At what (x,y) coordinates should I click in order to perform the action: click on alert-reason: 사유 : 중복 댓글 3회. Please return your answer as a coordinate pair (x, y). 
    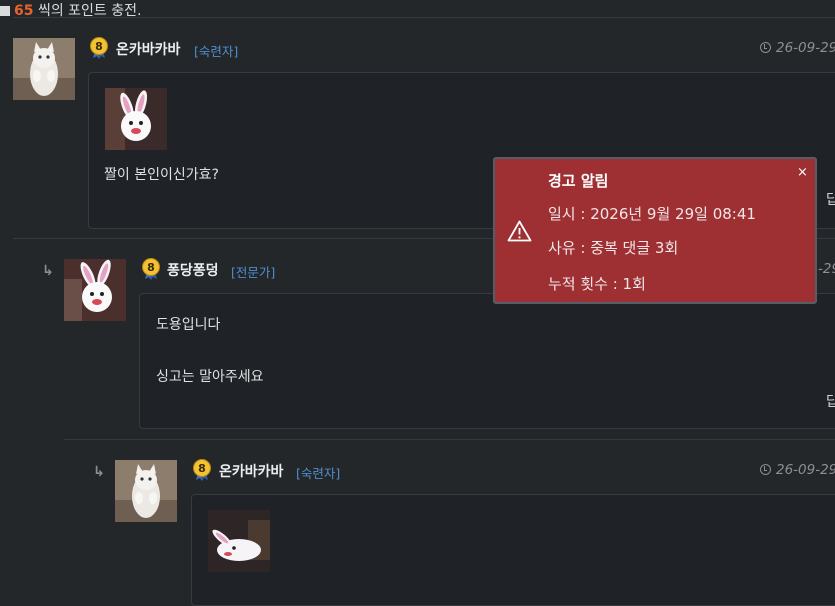
    Looking at the image, I should click on (613, 248).